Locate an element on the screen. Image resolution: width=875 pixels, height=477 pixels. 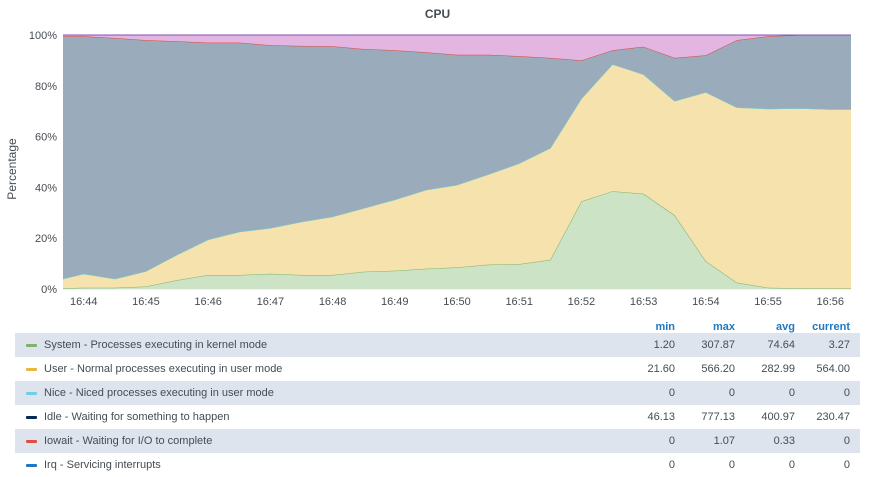
legend-value-max: 777.13 is located at coordinates (718, 417).